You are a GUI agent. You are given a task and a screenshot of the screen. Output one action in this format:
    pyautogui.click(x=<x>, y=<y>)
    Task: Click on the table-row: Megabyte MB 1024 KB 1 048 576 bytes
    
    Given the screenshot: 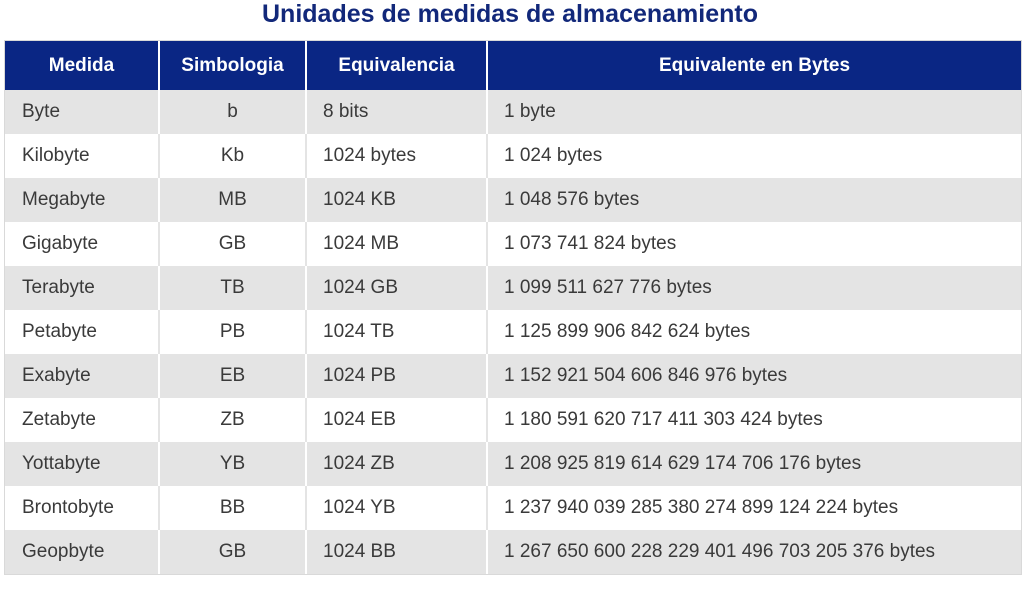 What is the action you would take?
    pyautogui.click(x=513, y=200)
    